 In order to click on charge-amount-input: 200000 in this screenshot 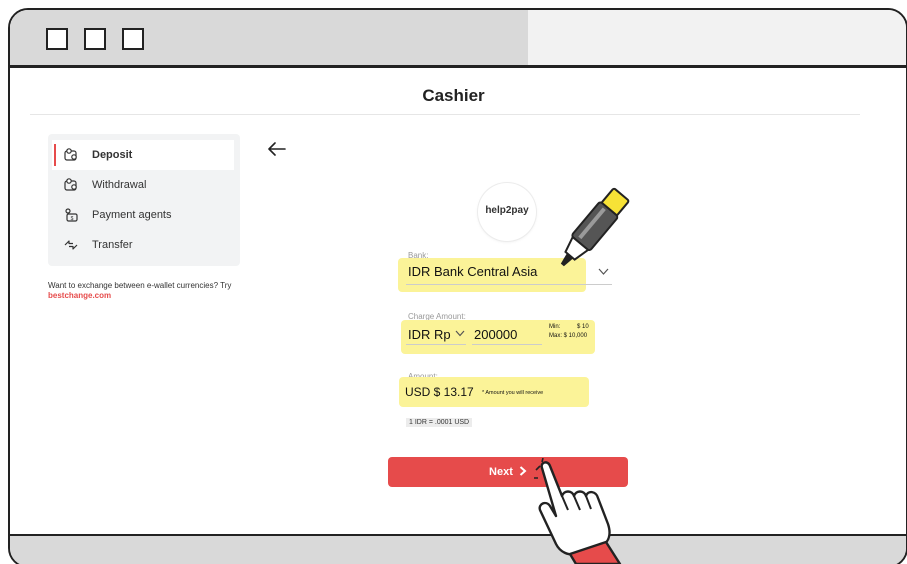, I will do `click(495, 334)`.